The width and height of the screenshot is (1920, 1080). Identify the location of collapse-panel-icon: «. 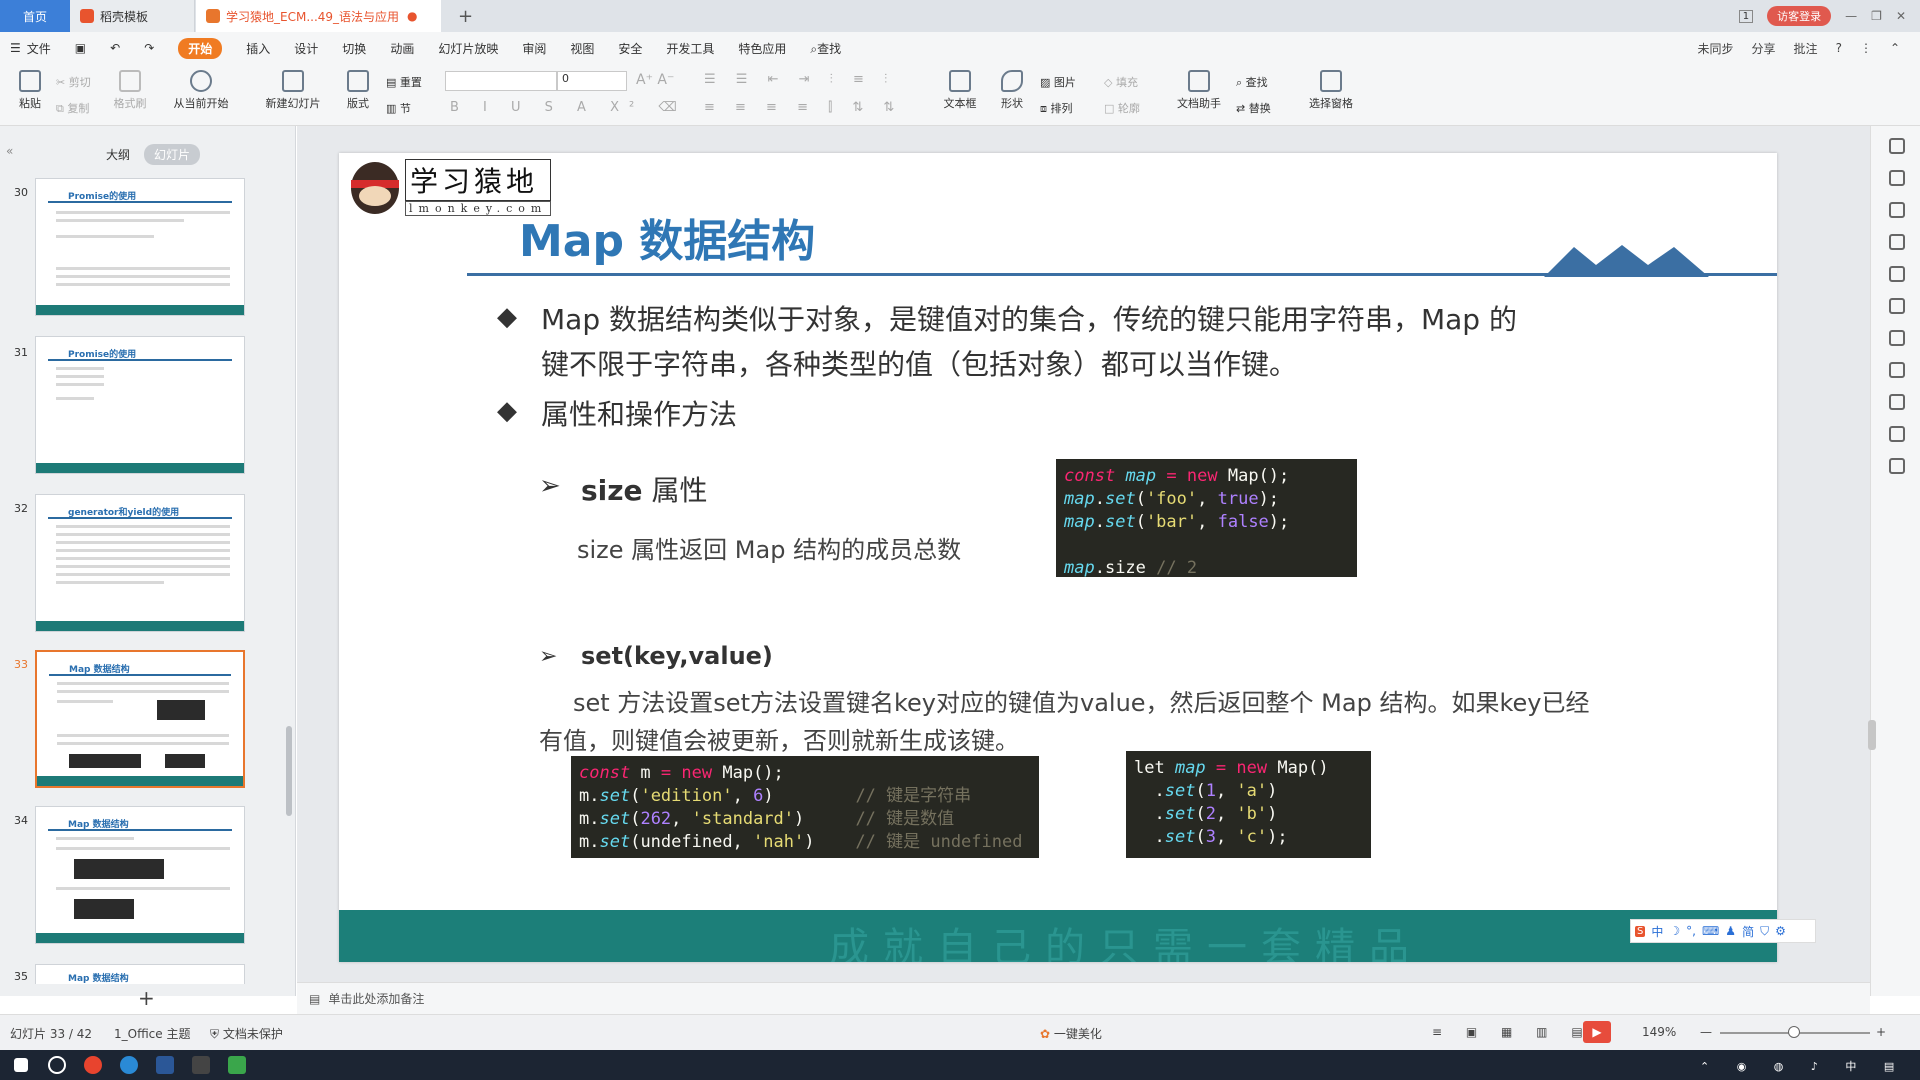
(9, 151).